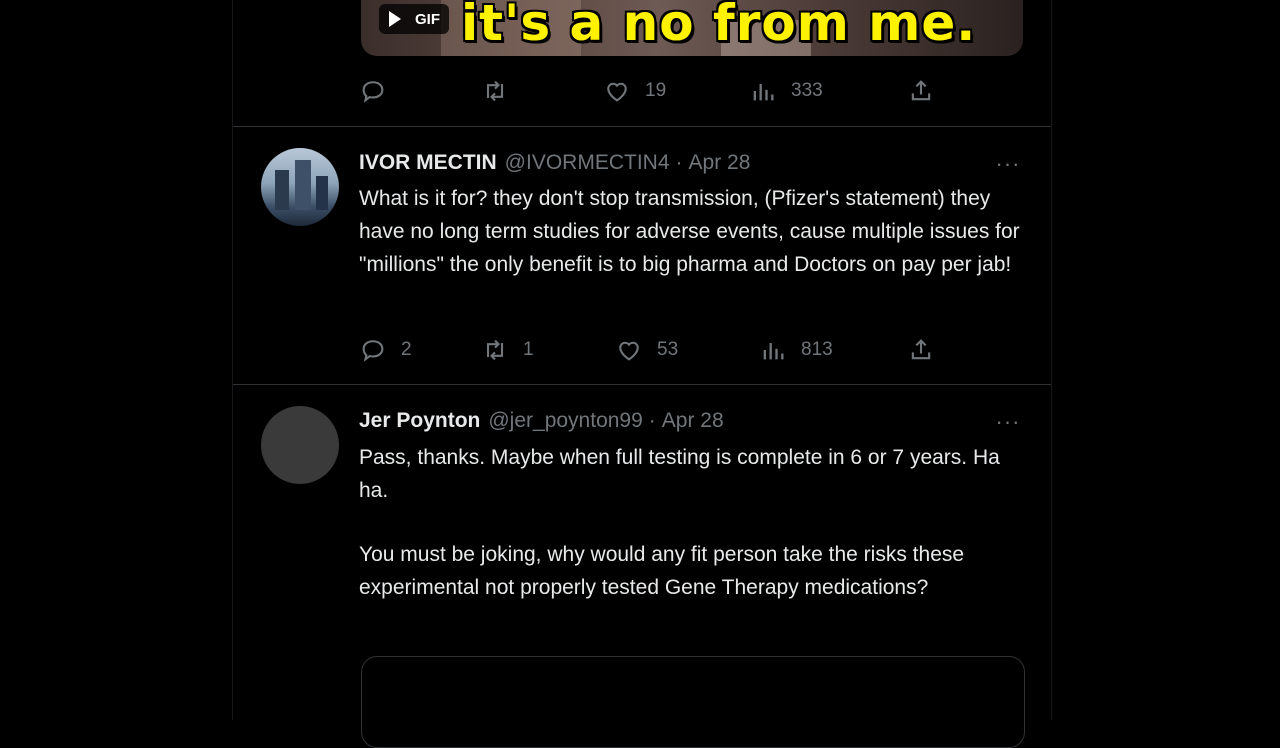 The image size is (1280, 748). Describe the element at coordinates (719, 26) in the screenshot. I see `gif-caption: it's a no from me.` at that location.